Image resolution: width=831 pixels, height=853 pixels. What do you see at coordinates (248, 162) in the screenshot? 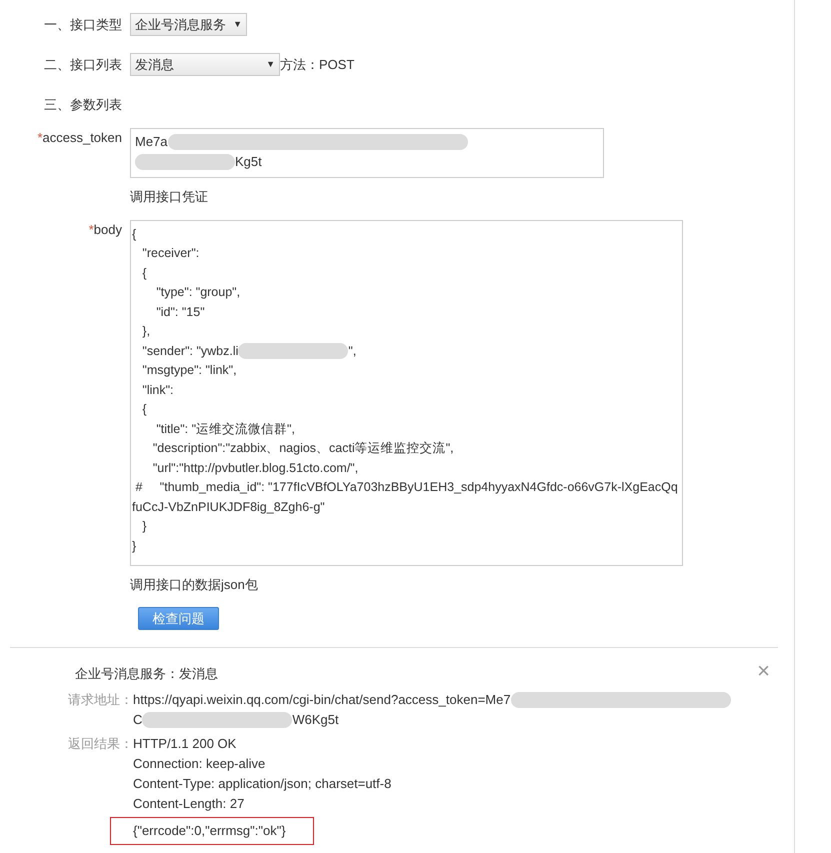
I see `token-text: Kg5t` at bounding box center [248, 162].